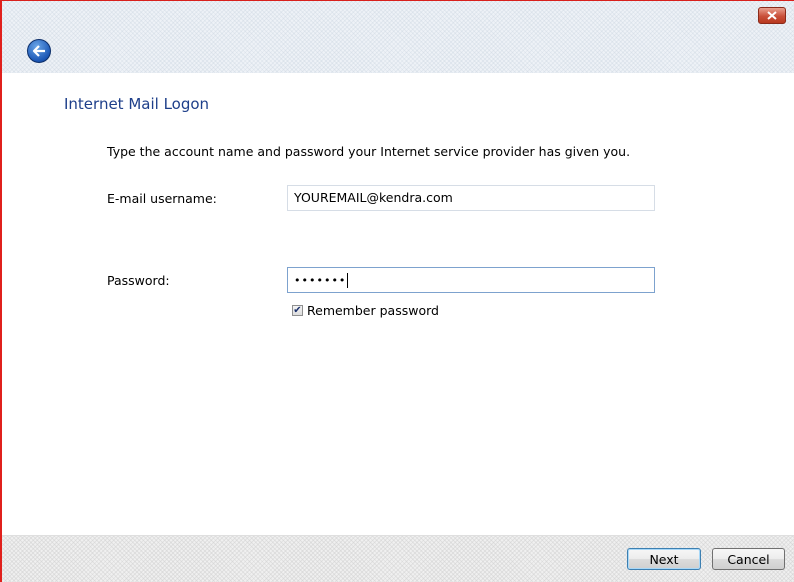 The height and width of the screenshot is (582, 794). What do you see at coordinates (373, 310) in the screenshot?
I see `remember-password-label: Remember password` at bounding box center [373, 310].